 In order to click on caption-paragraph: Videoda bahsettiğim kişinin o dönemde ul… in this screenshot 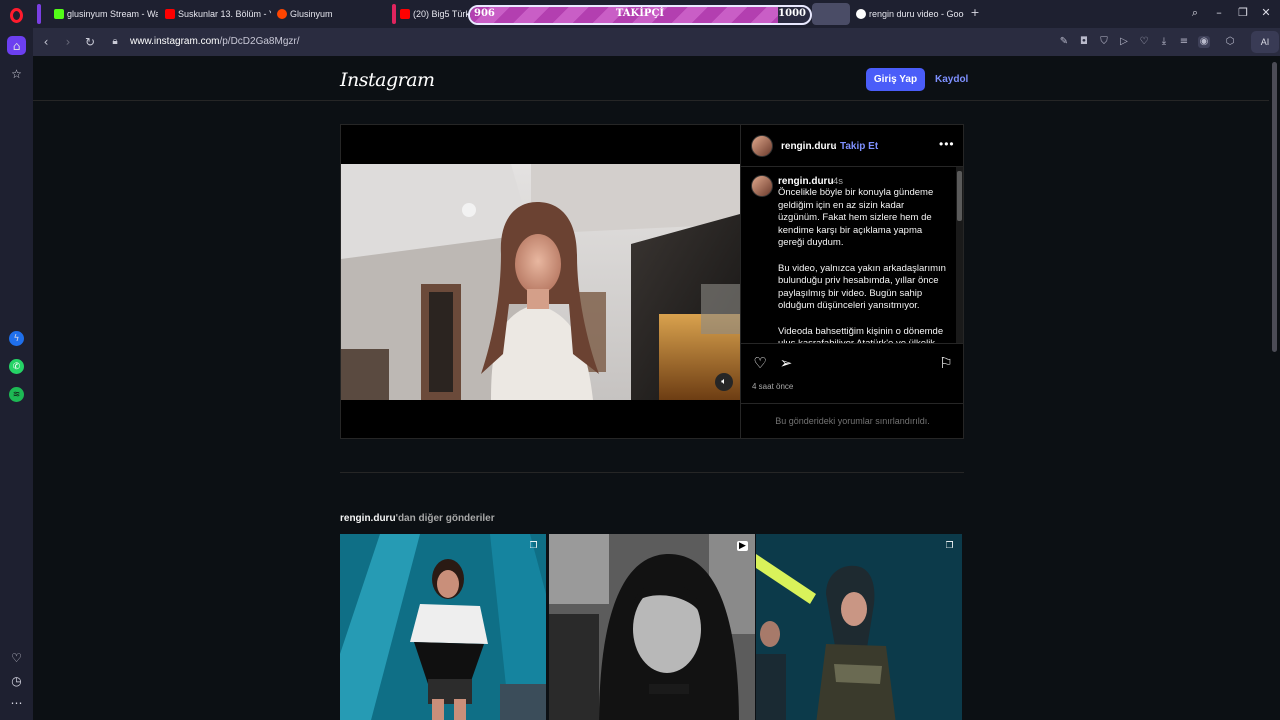, I will do `click(861, 334)`.